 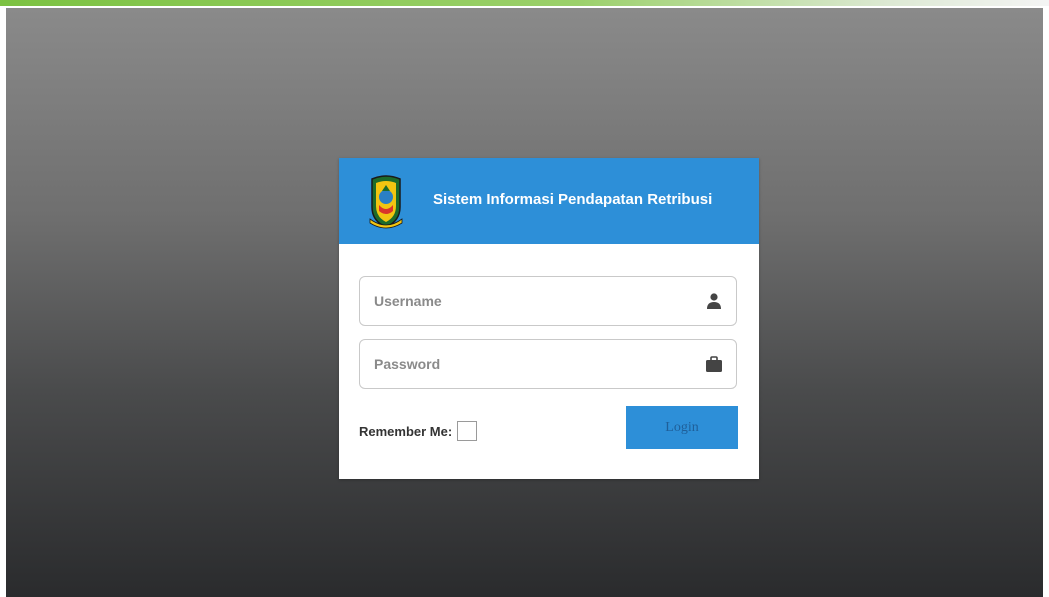 I want to click on password-input, so click(x=529, y=364).